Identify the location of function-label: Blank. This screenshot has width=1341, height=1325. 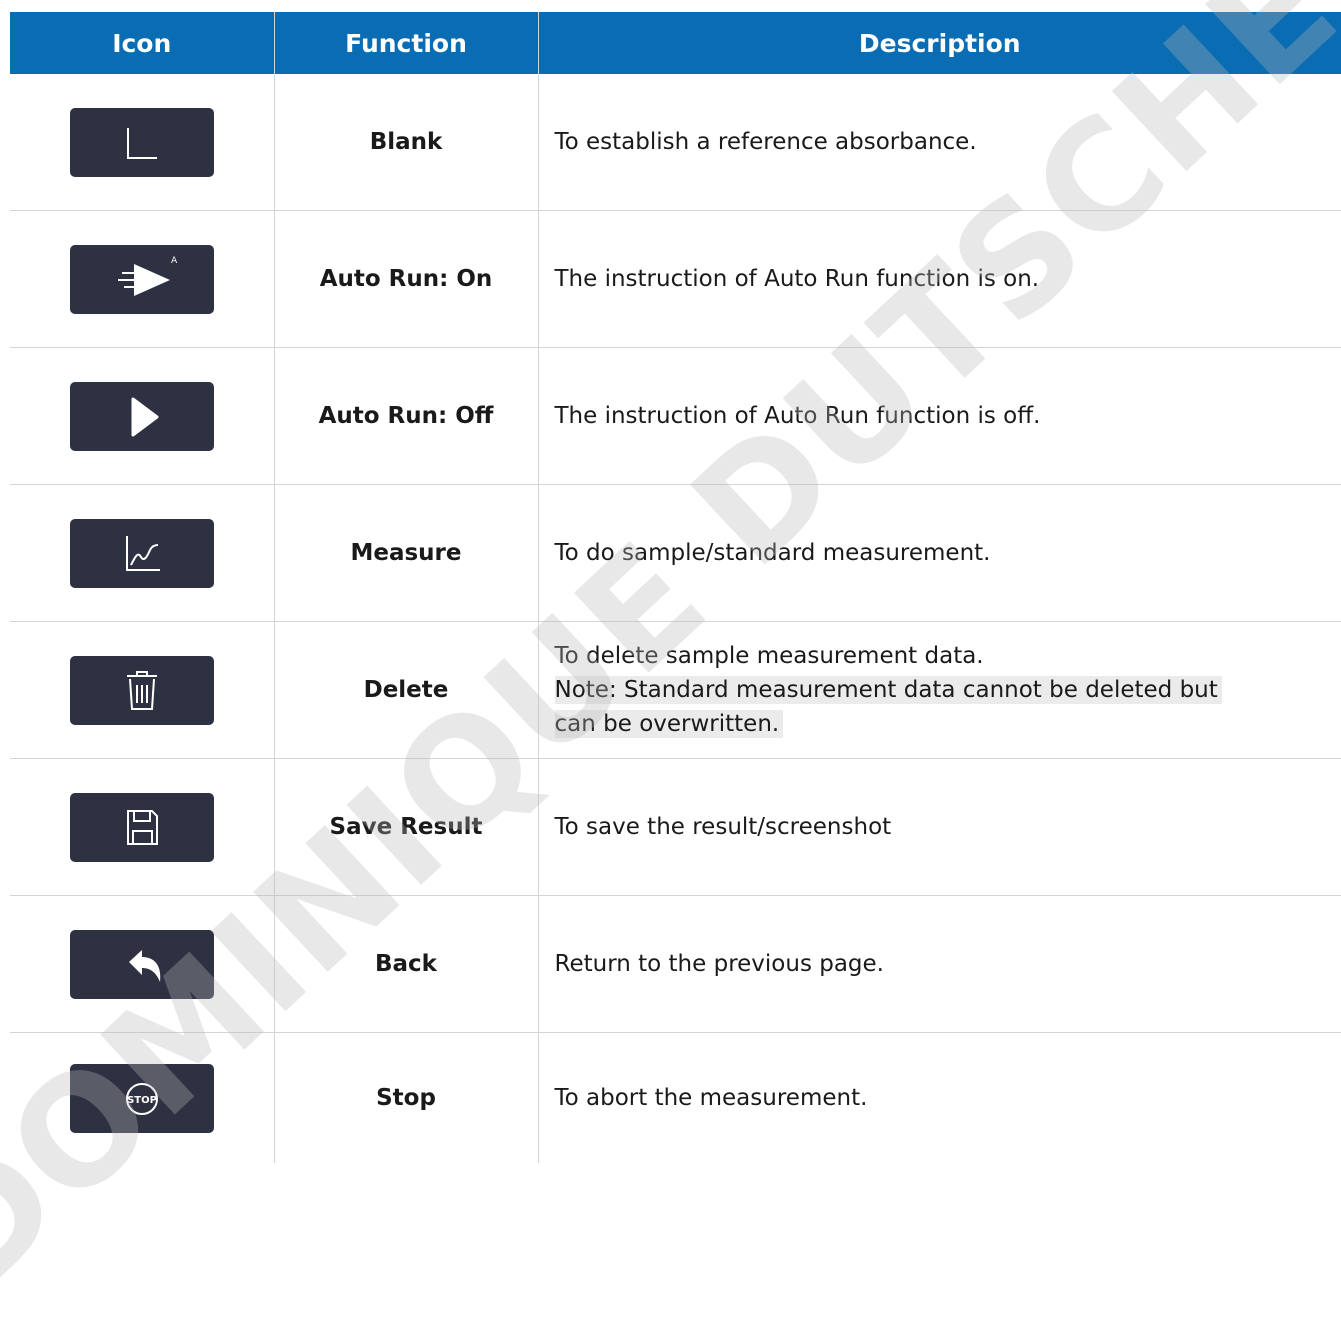
(406, 142).